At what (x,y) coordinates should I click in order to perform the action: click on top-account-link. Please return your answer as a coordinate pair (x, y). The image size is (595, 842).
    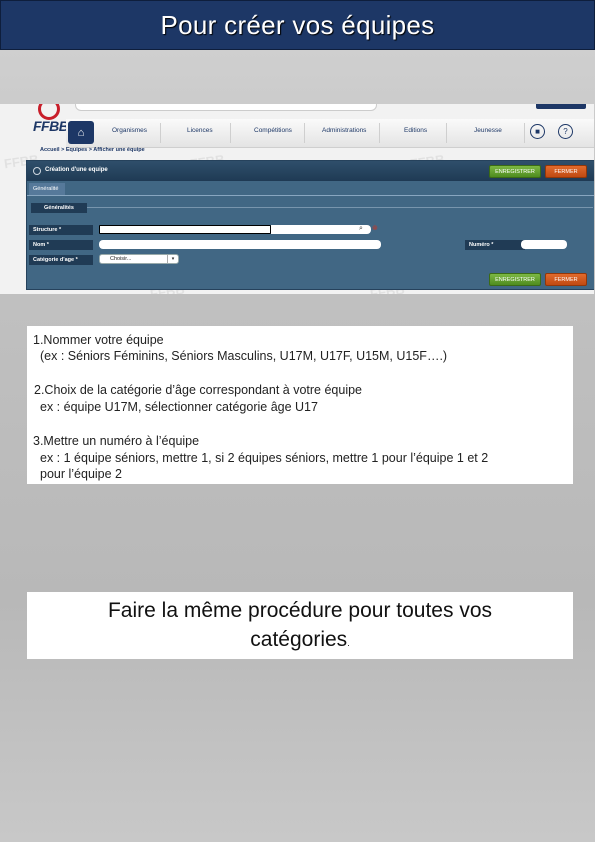
    Looking at the image, I should click on (561, 106).